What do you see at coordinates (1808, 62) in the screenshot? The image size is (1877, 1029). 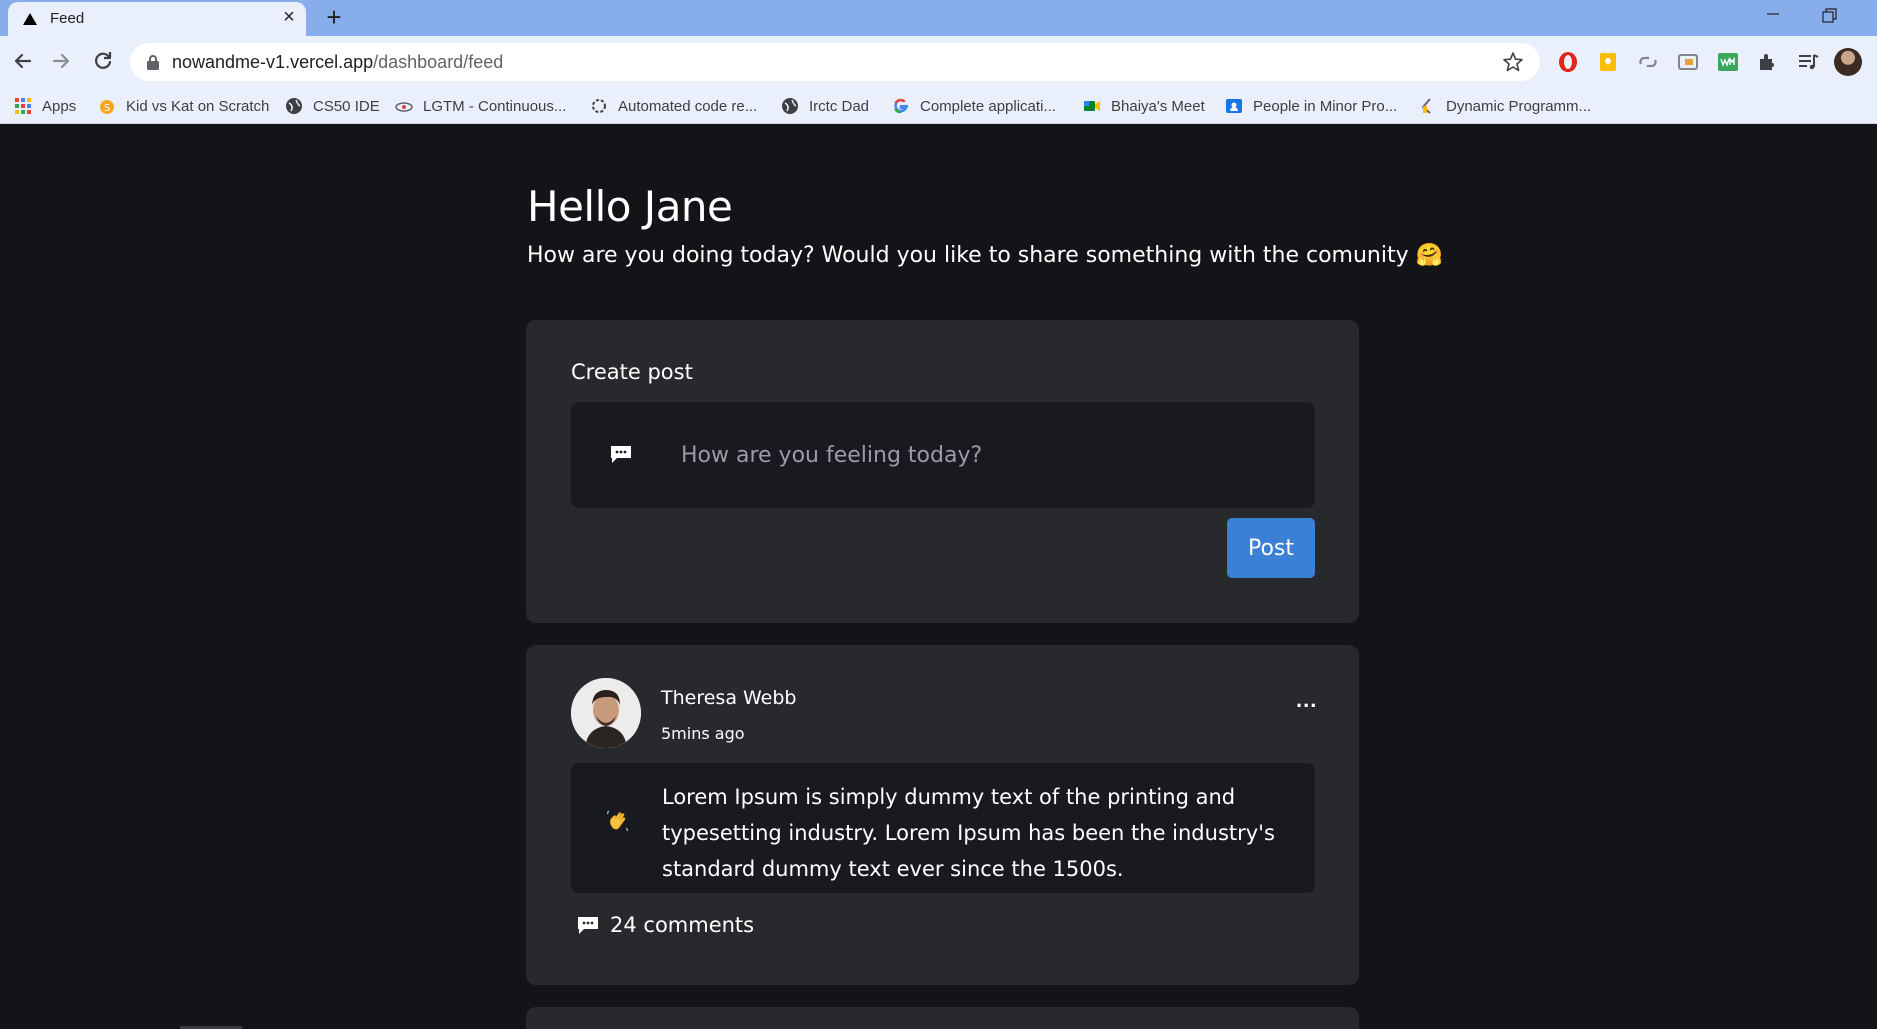 I see `reading-list-icon` at bounding box center [1808, 62].